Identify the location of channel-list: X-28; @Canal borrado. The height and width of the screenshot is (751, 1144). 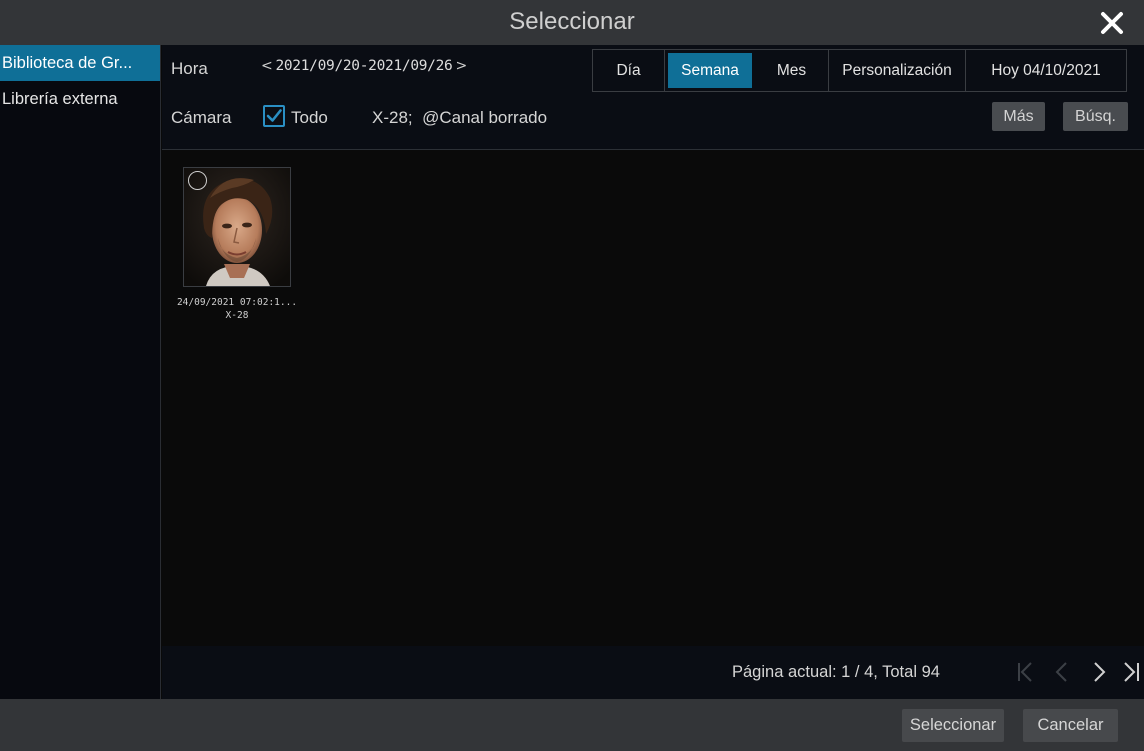
(460, 117).